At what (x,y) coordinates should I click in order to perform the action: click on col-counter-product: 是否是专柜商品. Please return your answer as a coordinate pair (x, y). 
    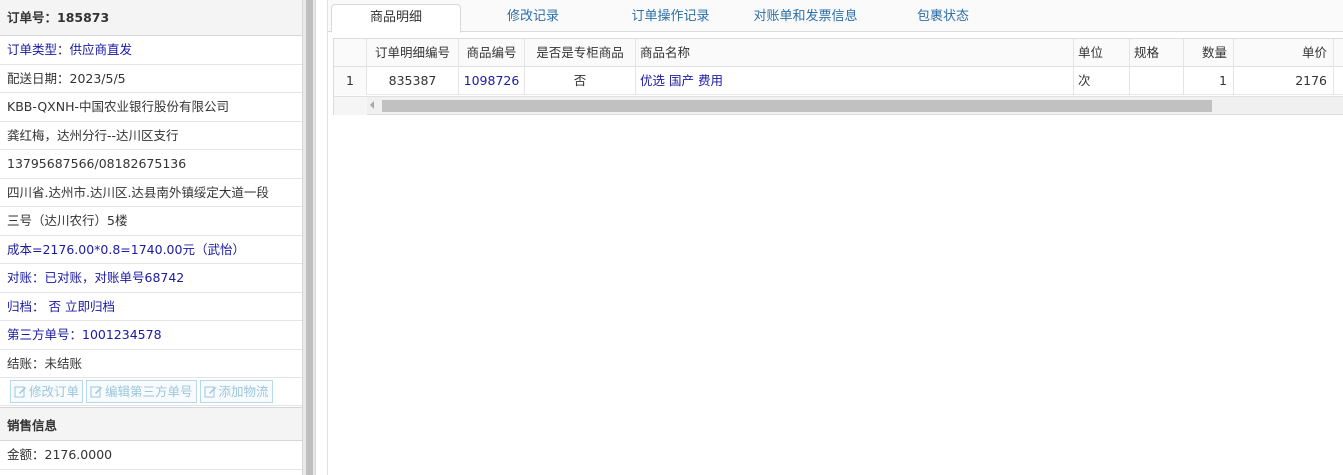
    Looking at the image, I should click on (580, 53).